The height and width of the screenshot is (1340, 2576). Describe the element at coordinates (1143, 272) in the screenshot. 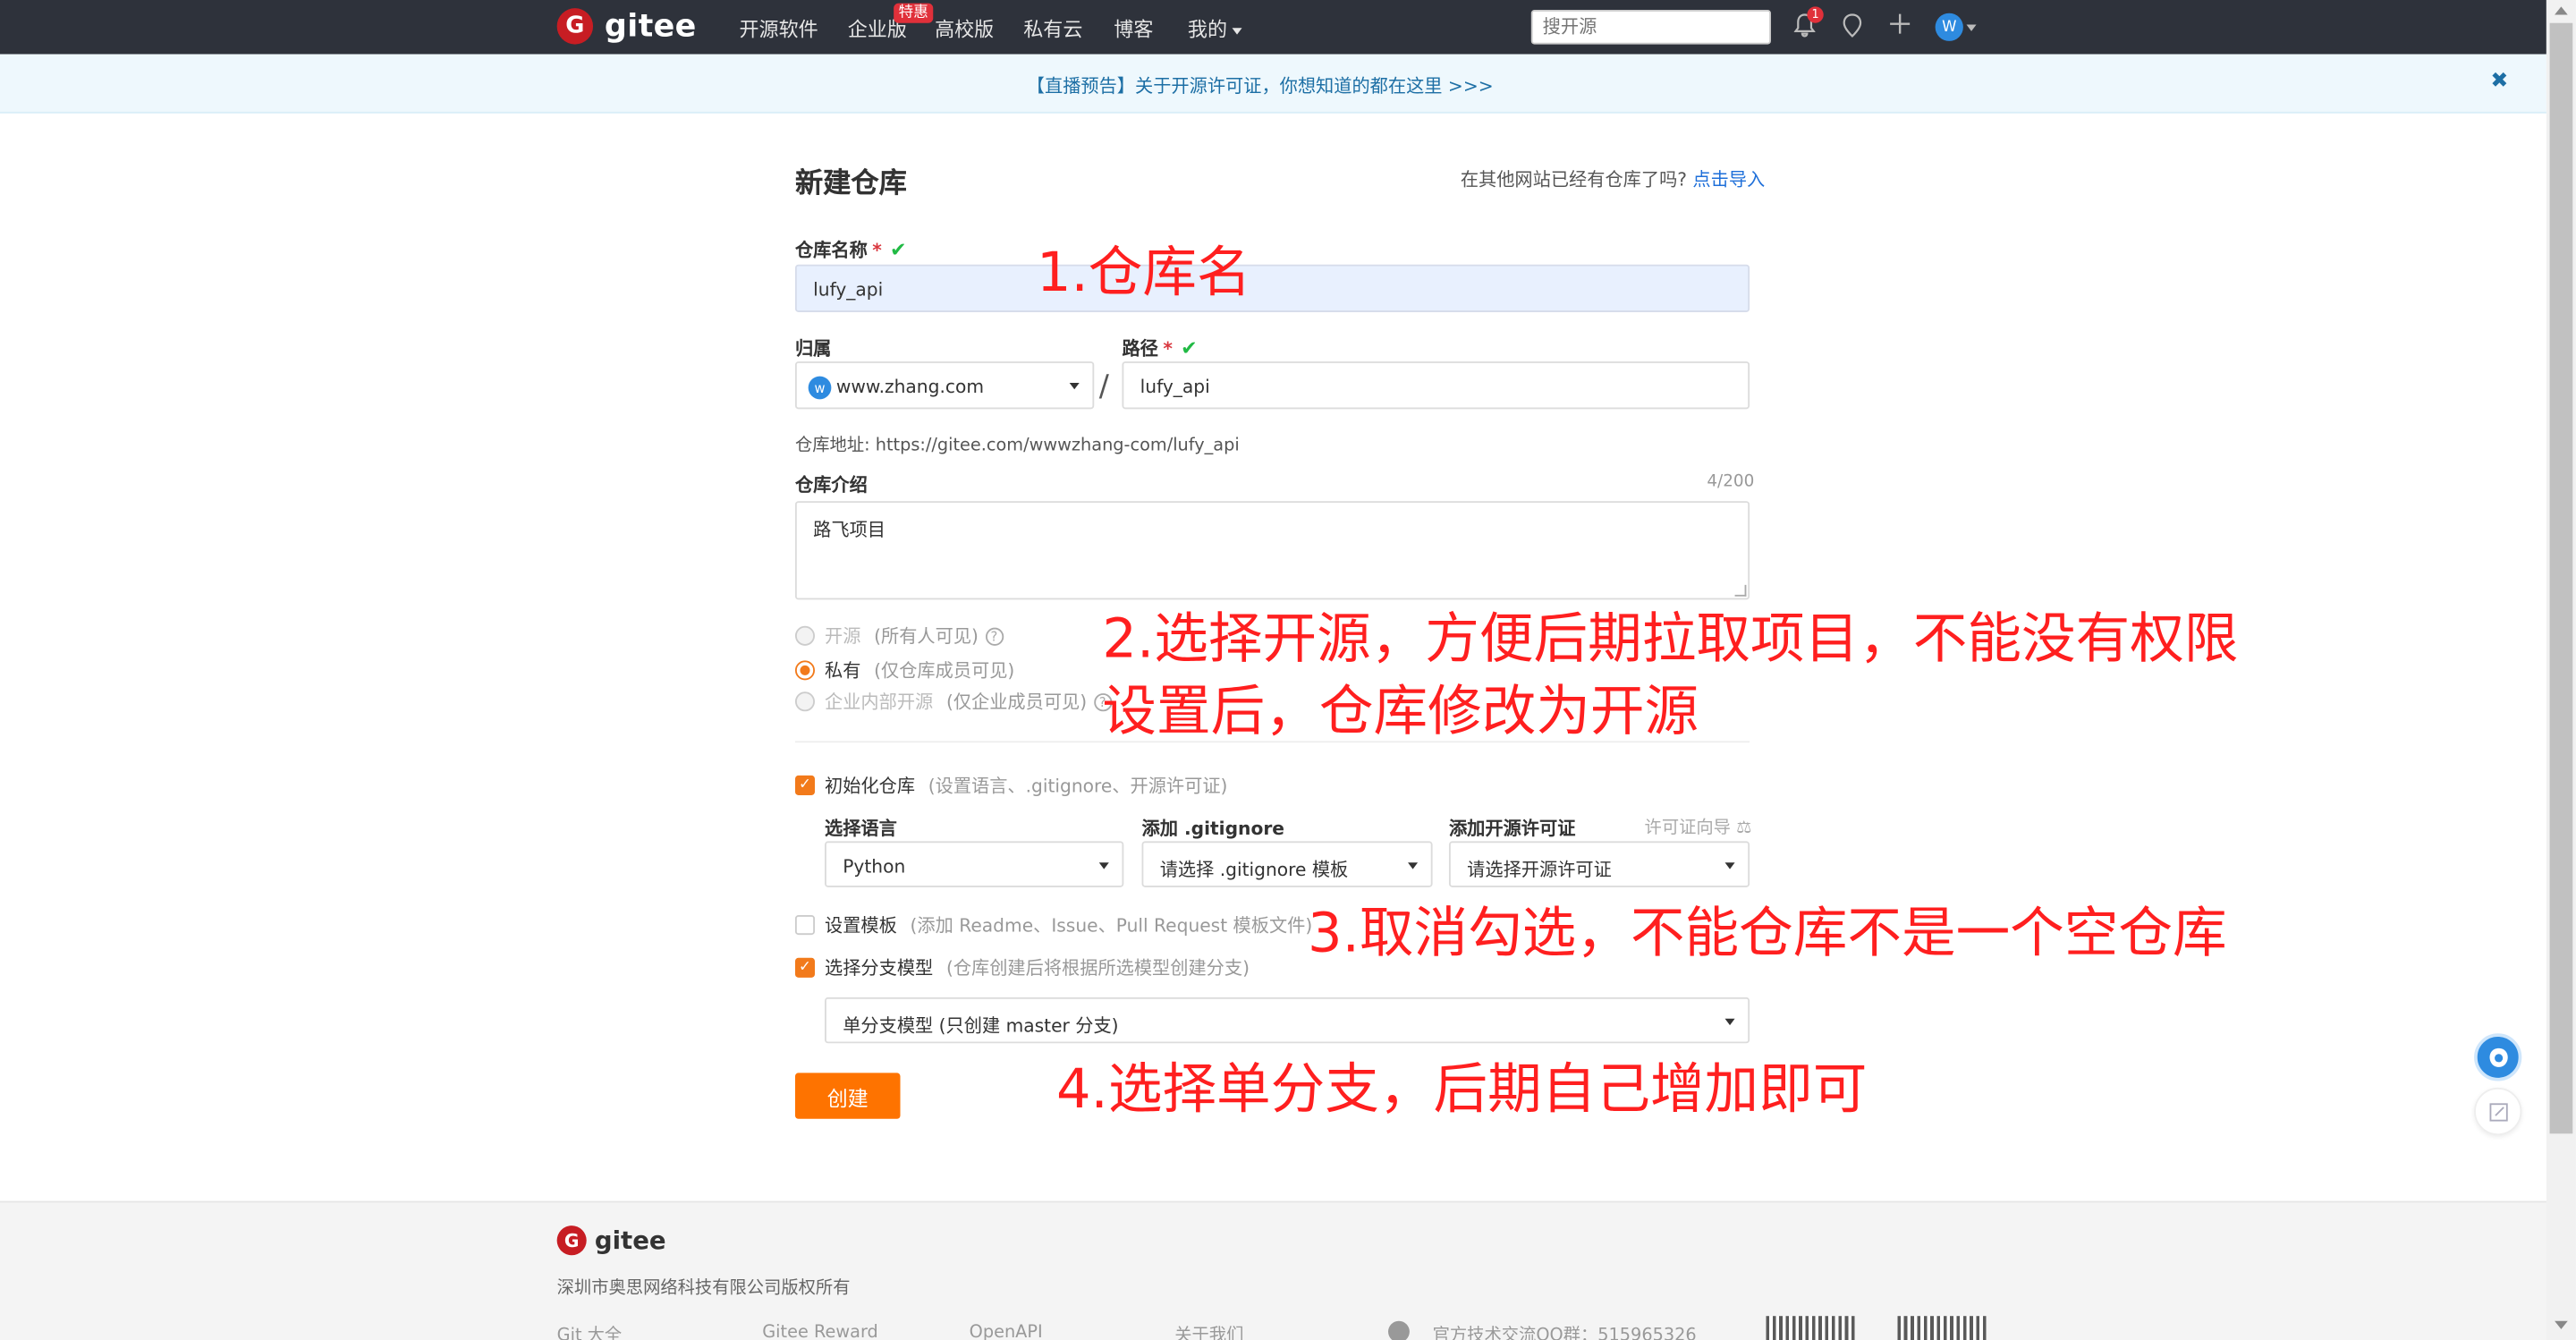

I see `annotation-1: 1.仓库名` at that location.